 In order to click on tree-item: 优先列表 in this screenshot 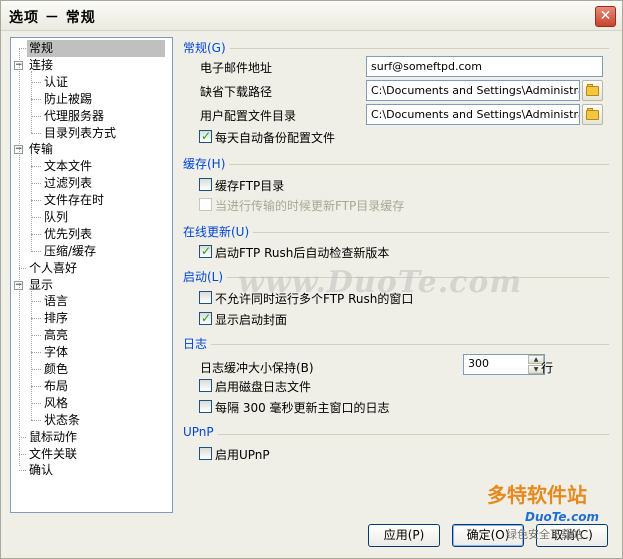, I will do `click(67, 234)`.